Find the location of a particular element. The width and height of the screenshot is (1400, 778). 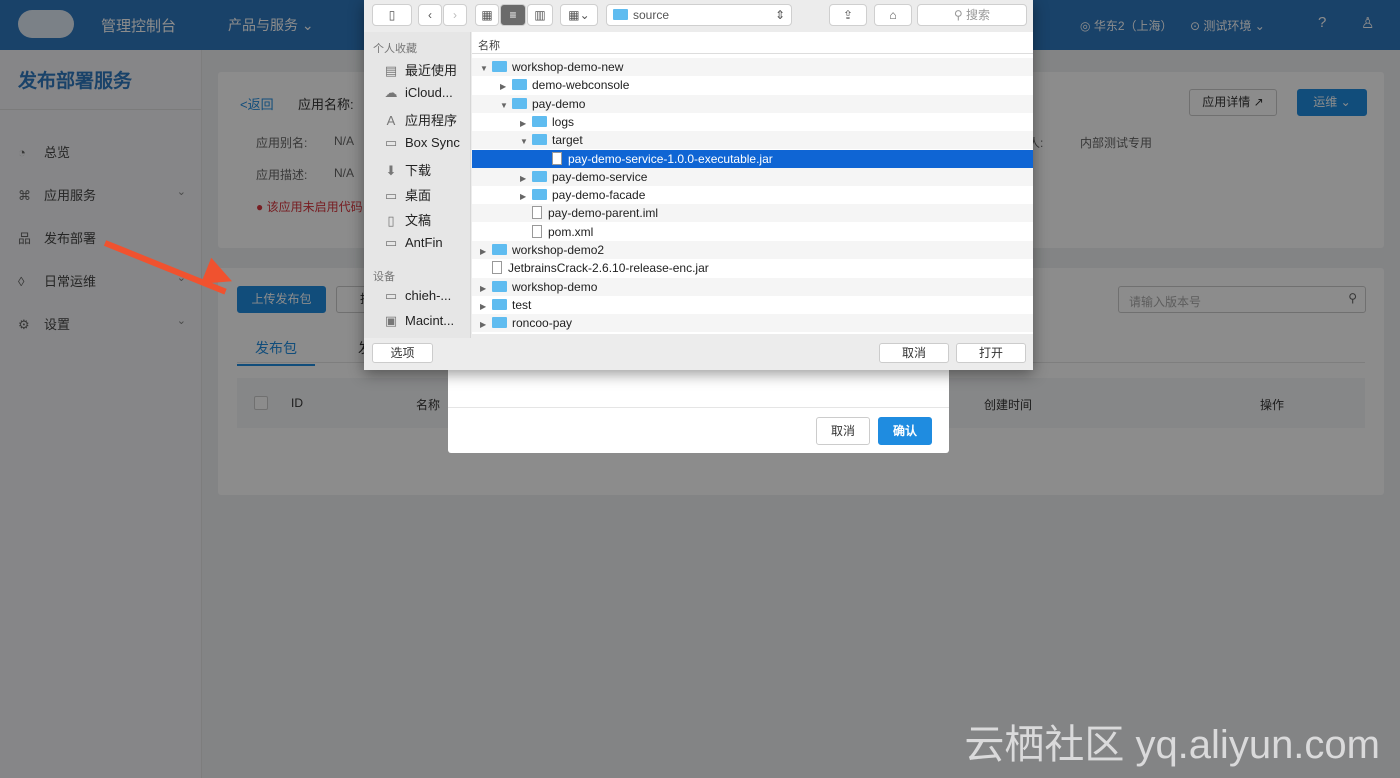

file-name: pay-demo-service-1.0.0-executable.jar is located at coordinates (670, 158).